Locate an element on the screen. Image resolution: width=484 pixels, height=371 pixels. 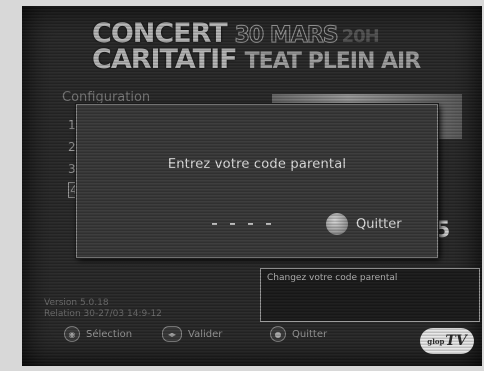
parental-code-prompt: Entrez votre code parental is located at coordinates (257, 164).